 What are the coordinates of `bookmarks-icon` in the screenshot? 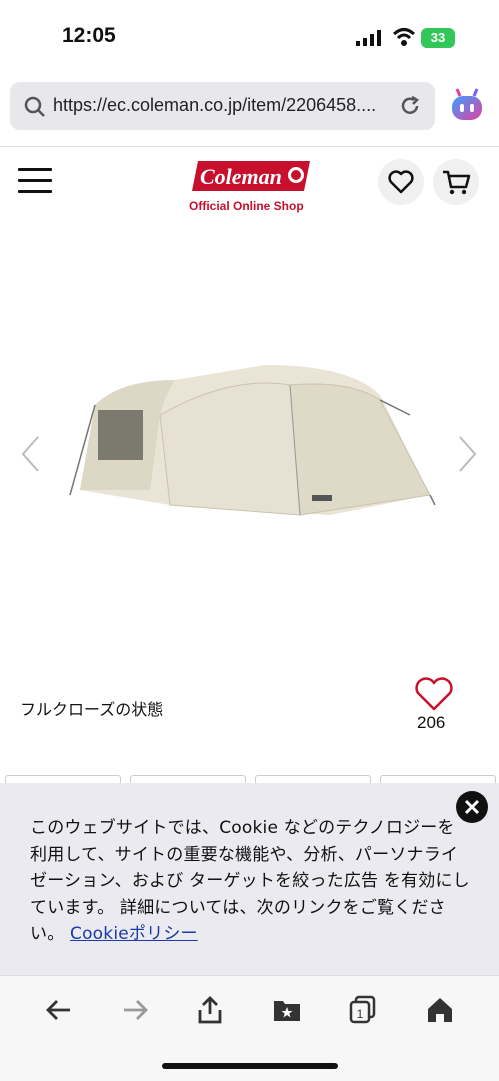 It's located at (287, 1010).